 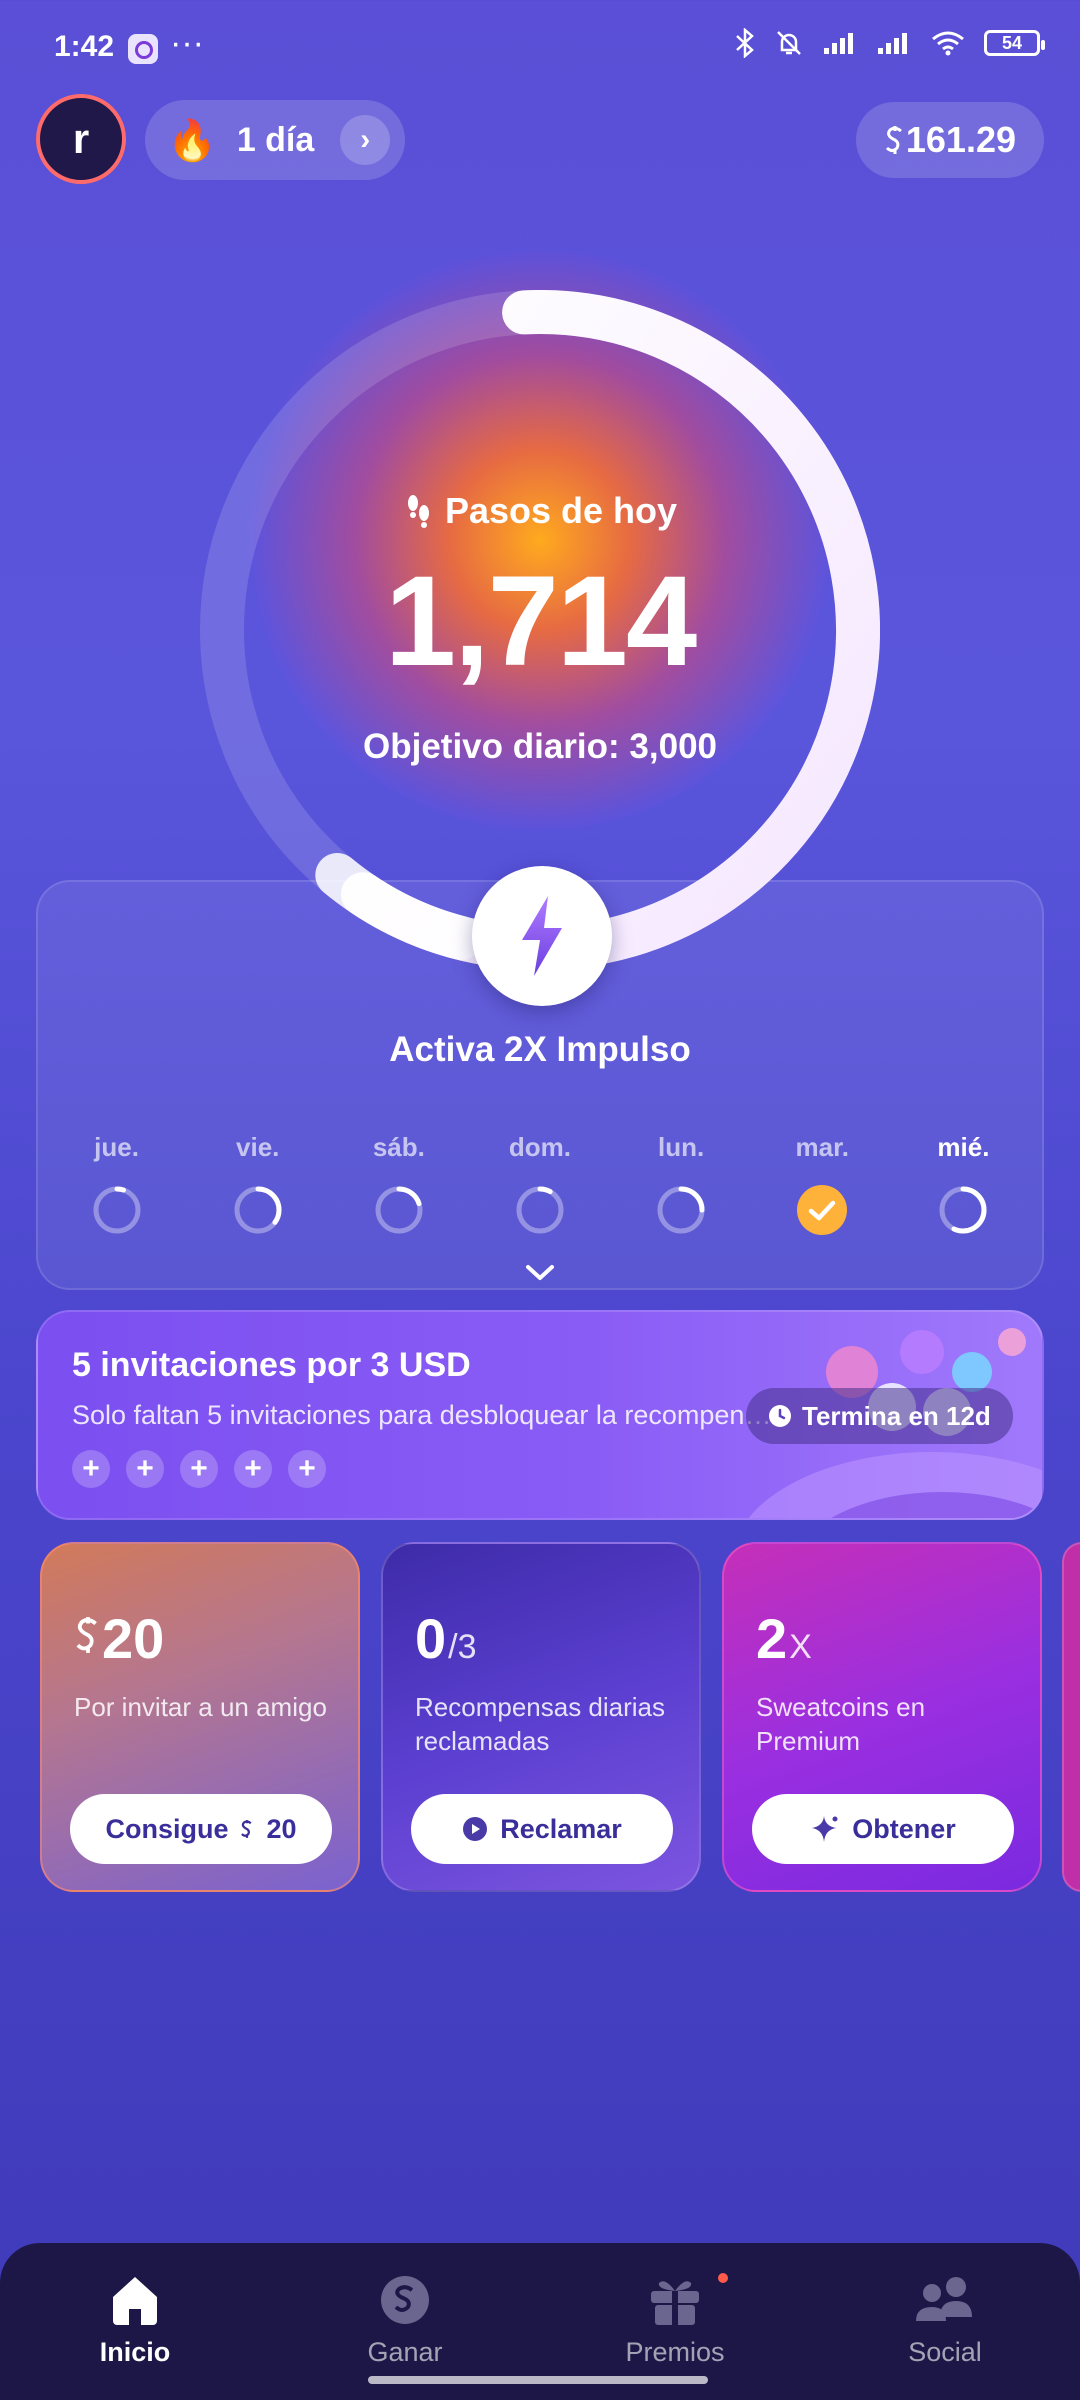 I want to click on day-label: dom., so click(x=540, y=1147).